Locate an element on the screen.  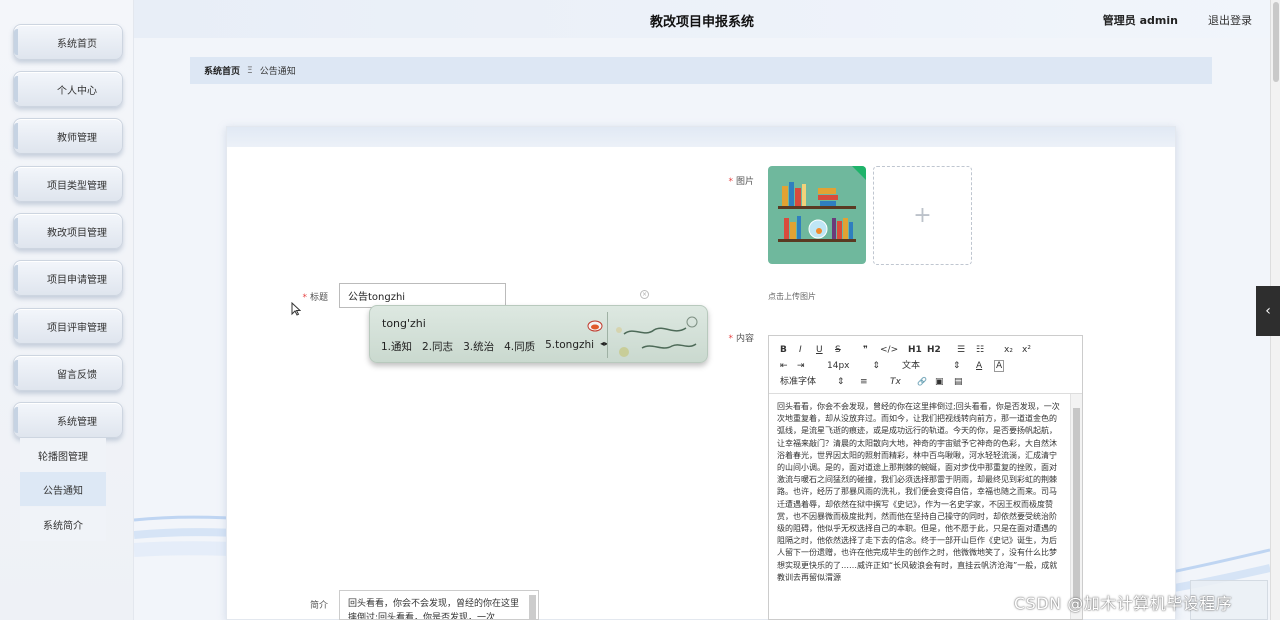
intro-textarea: 回头看看，你会不会发现，曾经的你在这里摔倒过;回头看看，你是否发现，一次 is located at coordinates (439, 605).